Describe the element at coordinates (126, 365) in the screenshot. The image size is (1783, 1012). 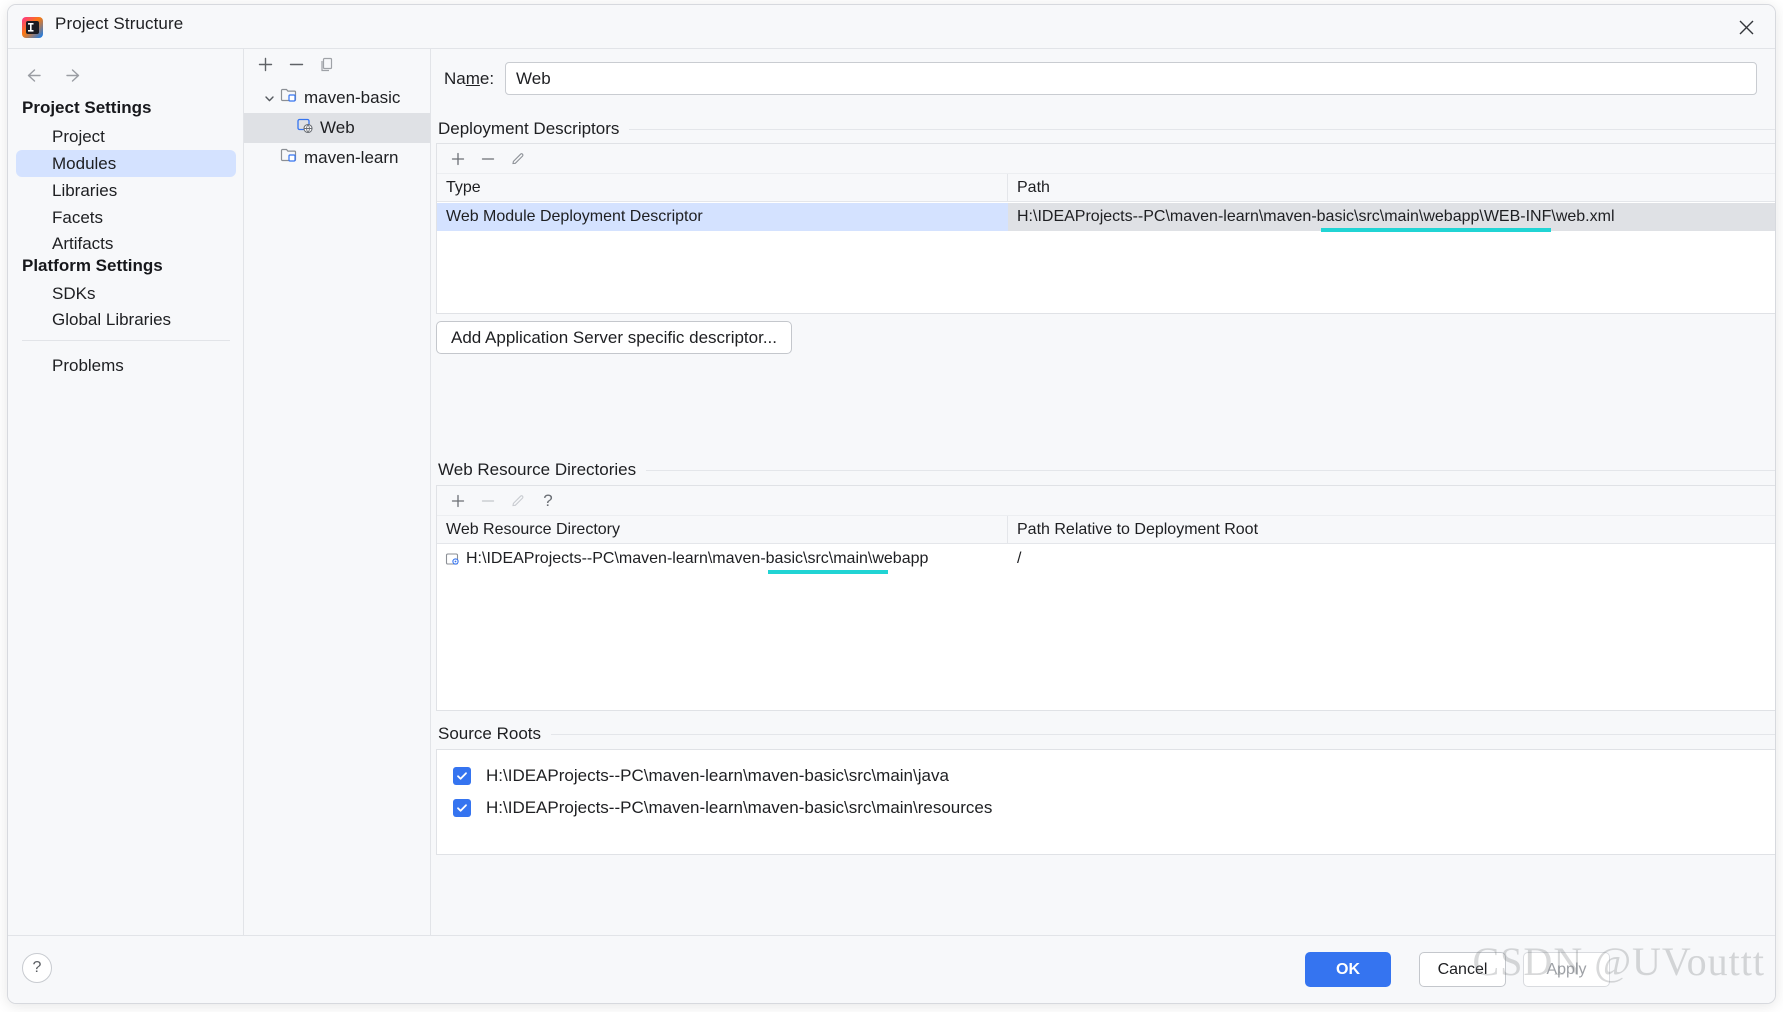
I see `sidebar-item-problems: Problems` at that location.